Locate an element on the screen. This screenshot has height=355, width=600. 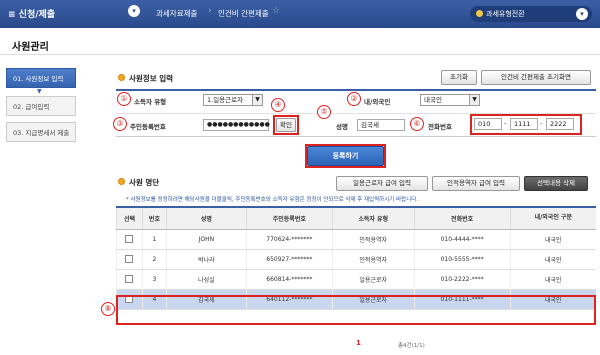
divider is located at coordinates (300, 54).